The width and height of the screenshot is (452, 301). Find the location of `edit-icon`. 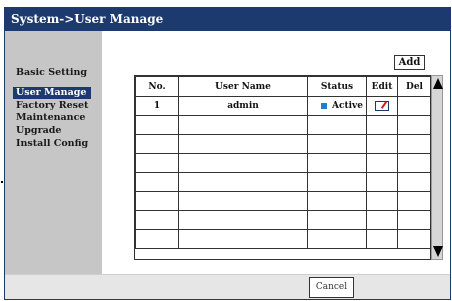

edit-icon is located at coordinates (382, 105).